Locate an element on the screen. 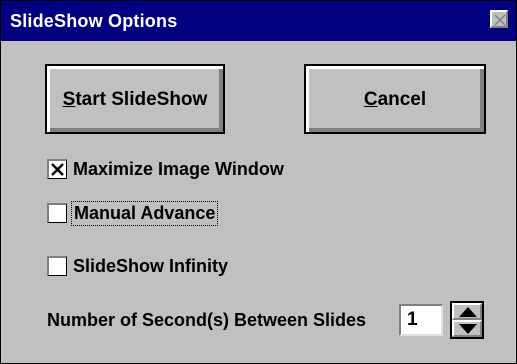  check-x-icon is located at coordinates (57, 169).